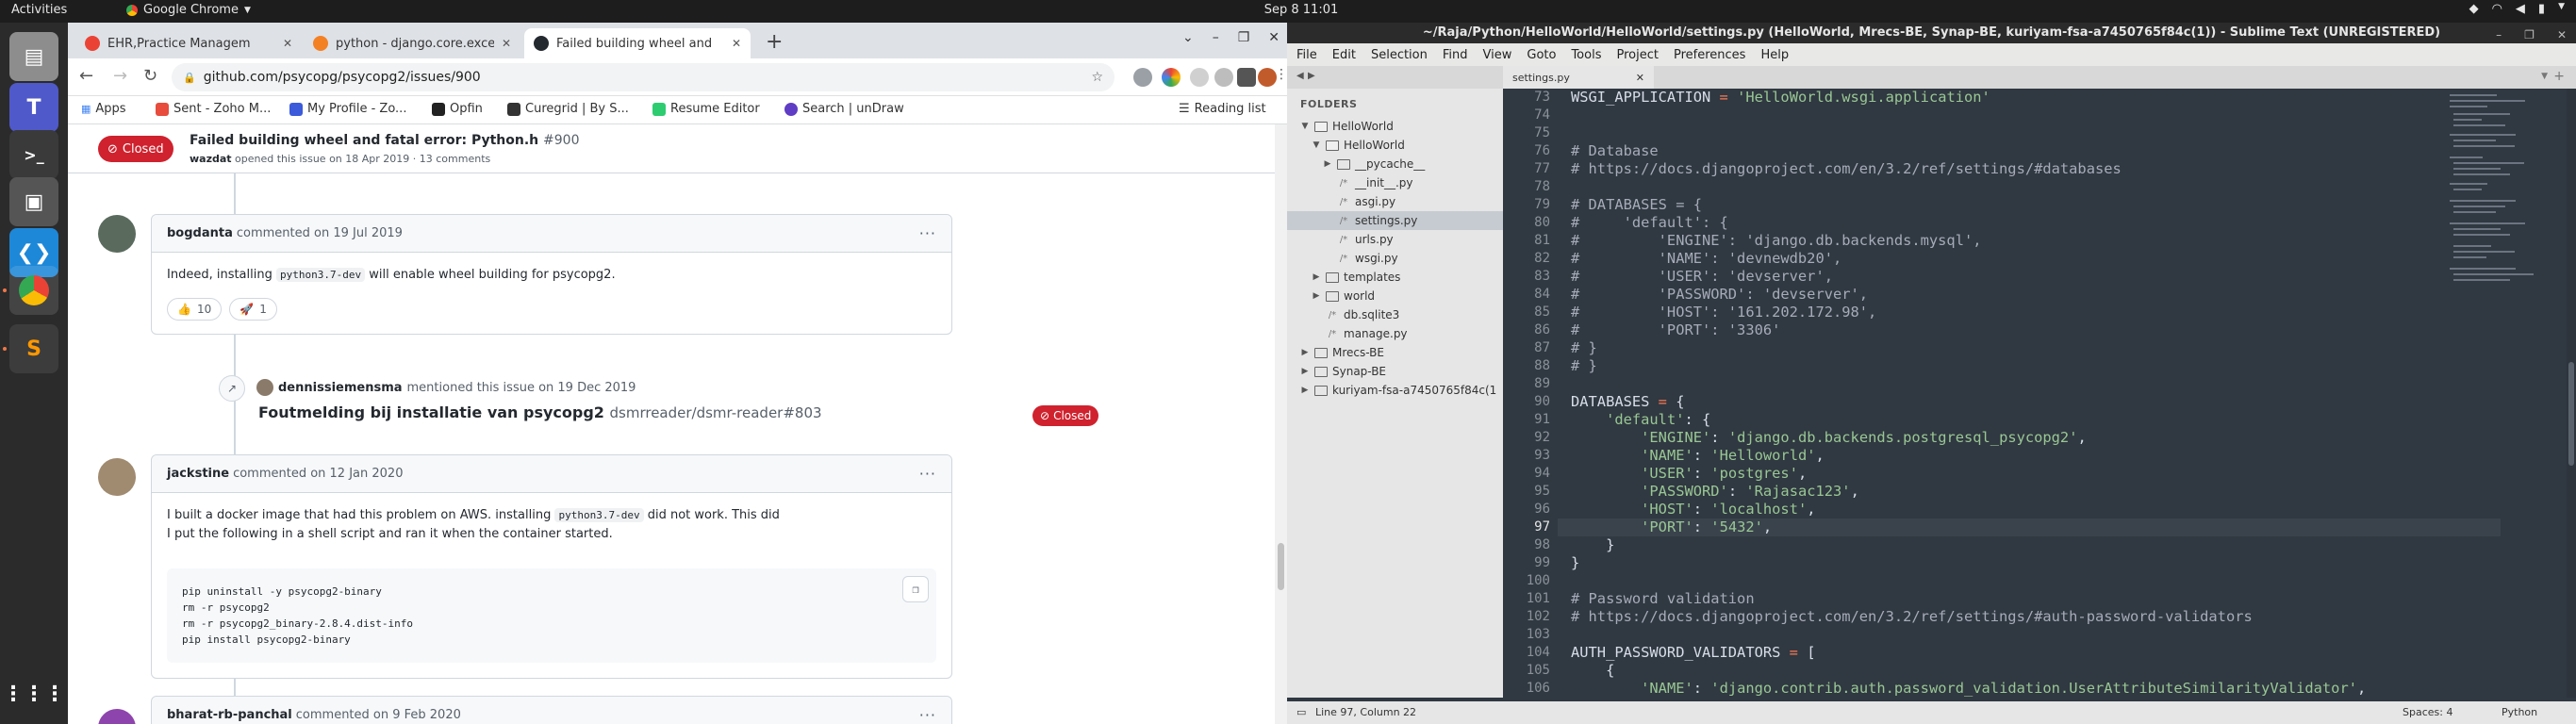  I want to click on editor-tab-active: settings.py ✕, so click(1578, 77).